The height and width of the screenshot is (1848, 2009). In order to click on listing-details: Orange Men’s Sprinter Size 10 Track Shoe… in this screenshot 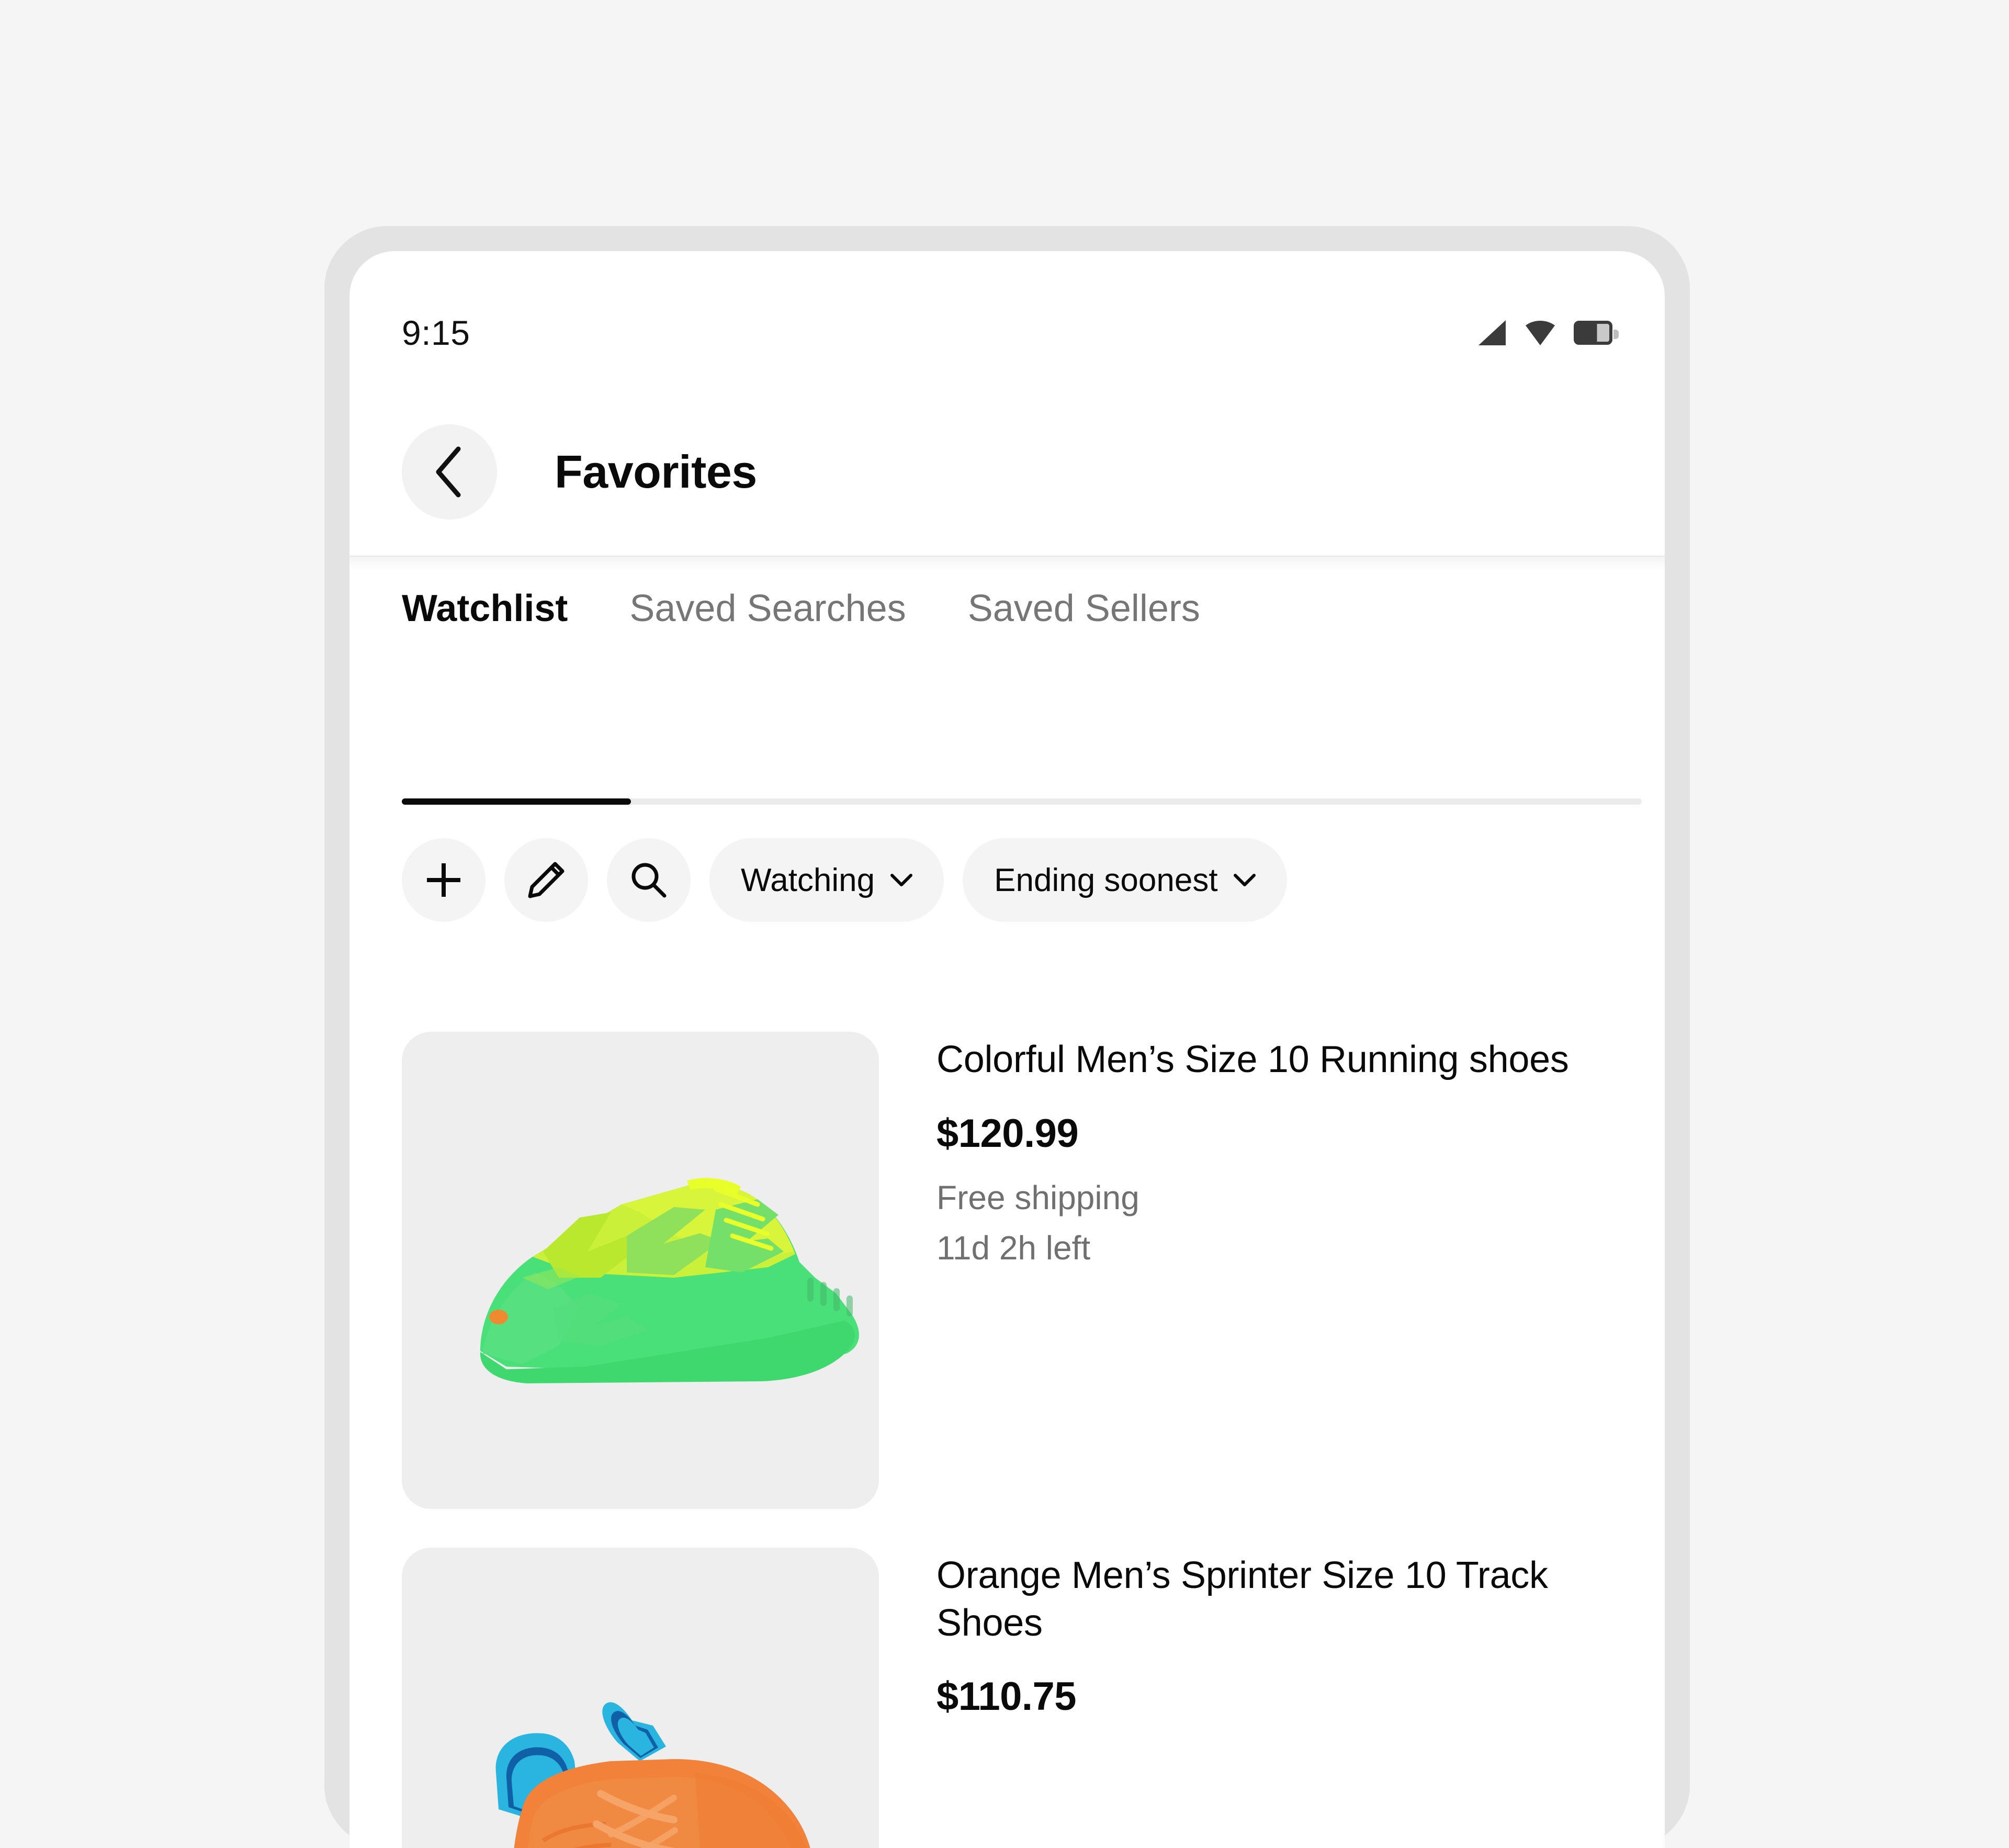, I will do `click(1263, 1698)`.